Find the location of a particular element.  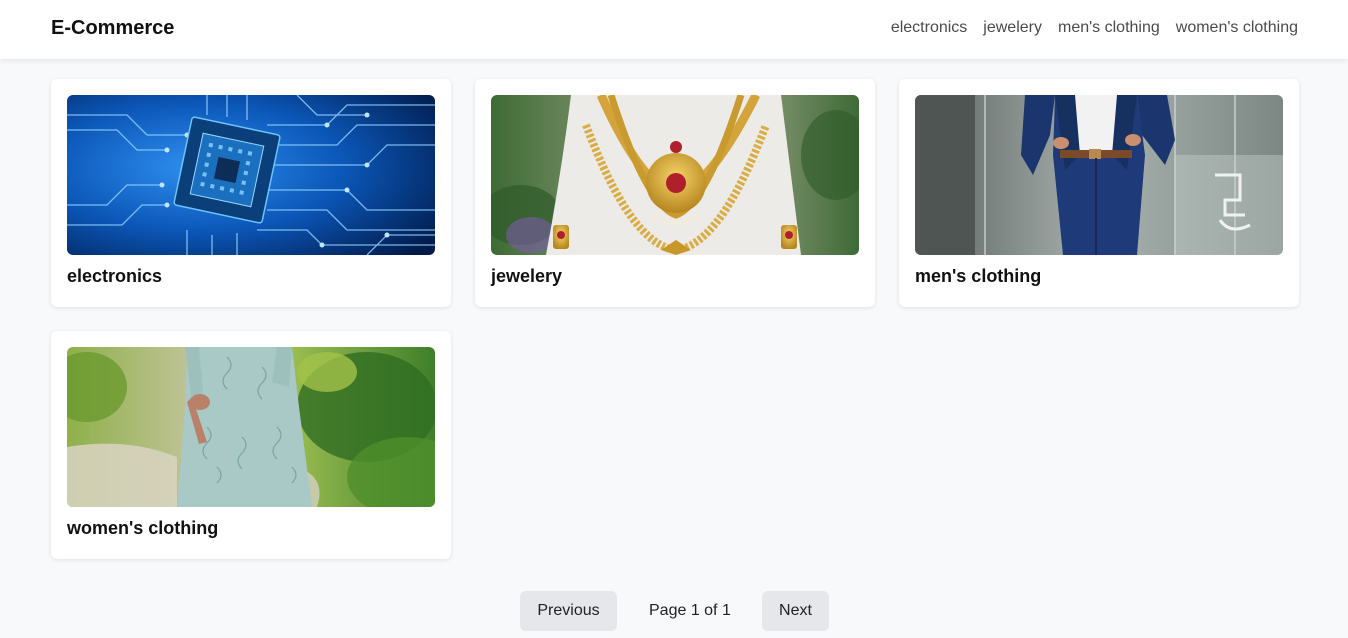

mens-clothing-image is located at coordinates (1099, 175).